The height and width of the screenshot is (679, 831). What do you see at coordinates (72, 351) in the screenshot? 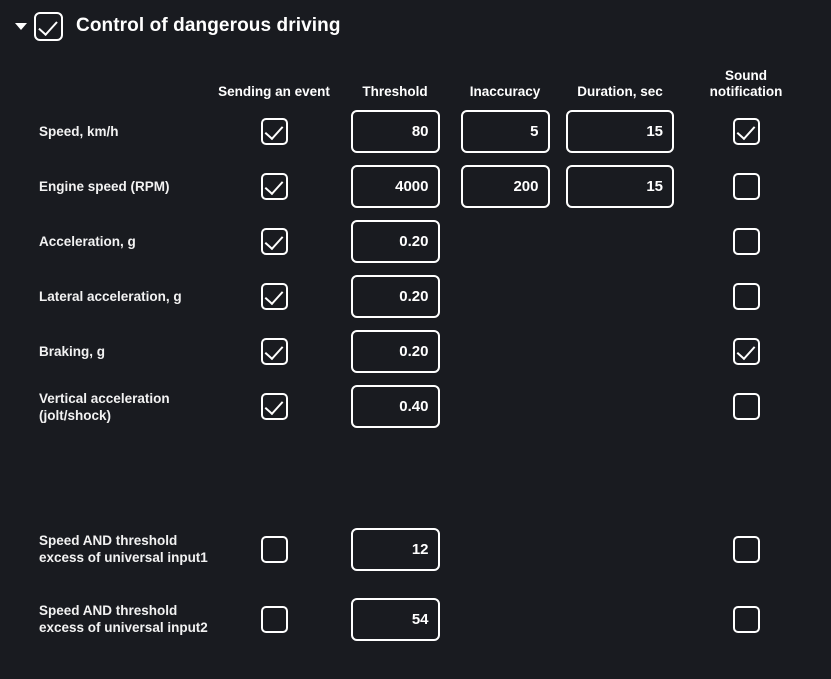
I see `row-label: Braking, g` at bounding box center [72, 351].